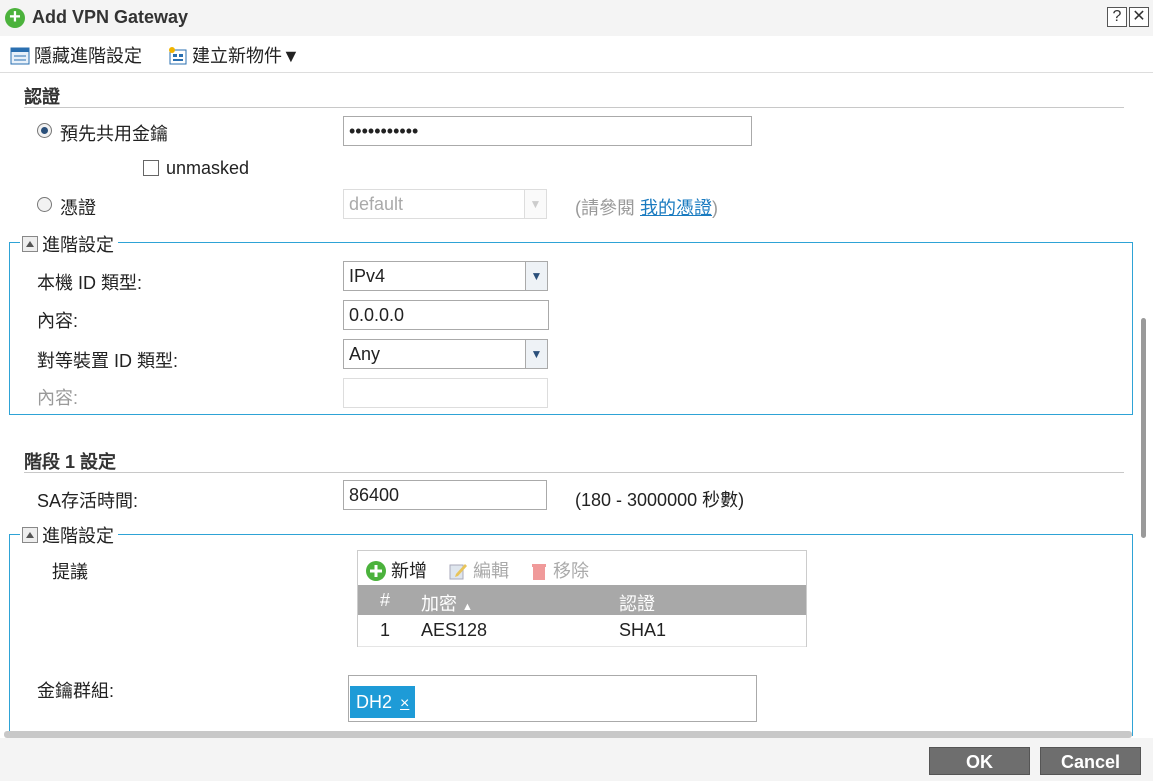  I want to click on edit-proposal-button: 編輯, so click(478, 570).